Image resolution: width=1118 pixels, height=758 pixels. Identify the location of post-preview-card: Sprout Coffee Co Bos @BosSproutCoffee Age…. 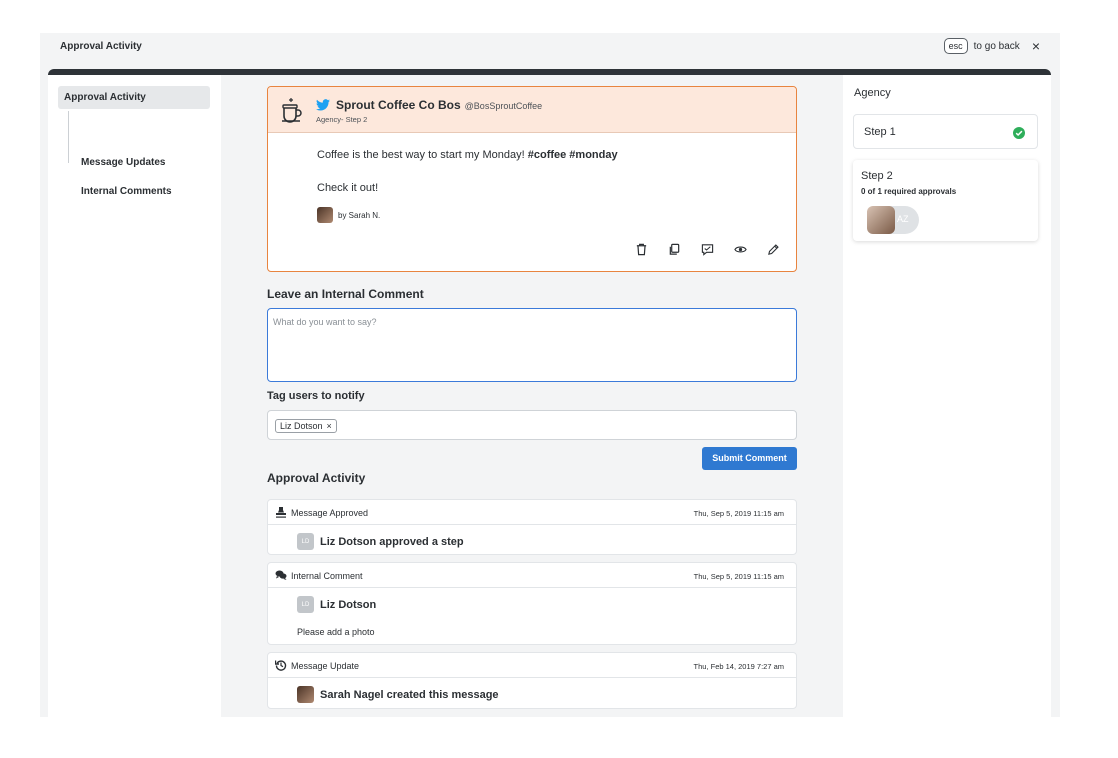
(532, 179).